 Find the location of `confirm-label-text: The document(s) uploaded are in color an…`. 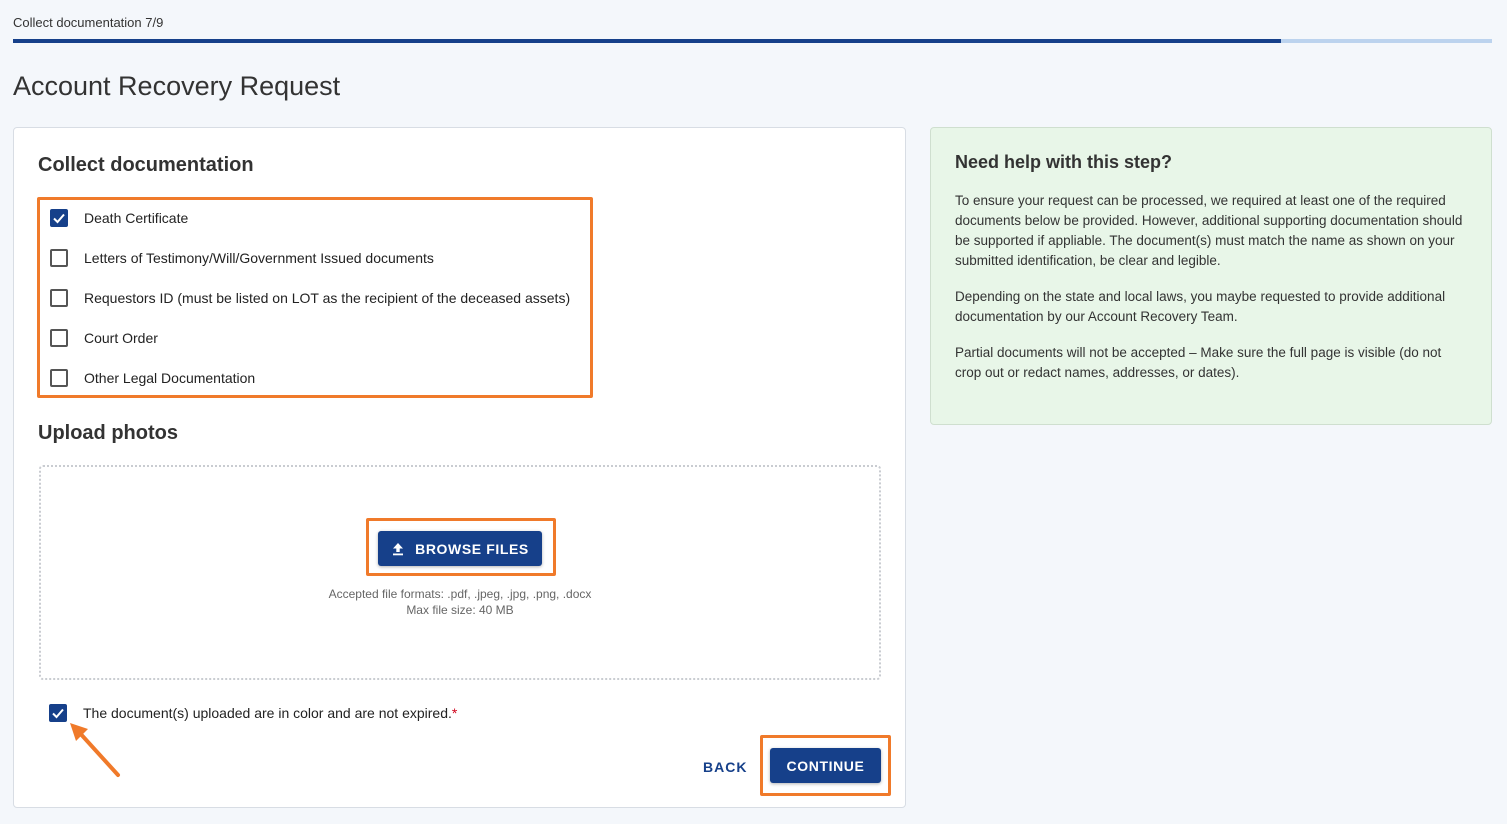

confirm-label-text: The document(s) uploaded are in color an… is located at coordinates (267, 713).